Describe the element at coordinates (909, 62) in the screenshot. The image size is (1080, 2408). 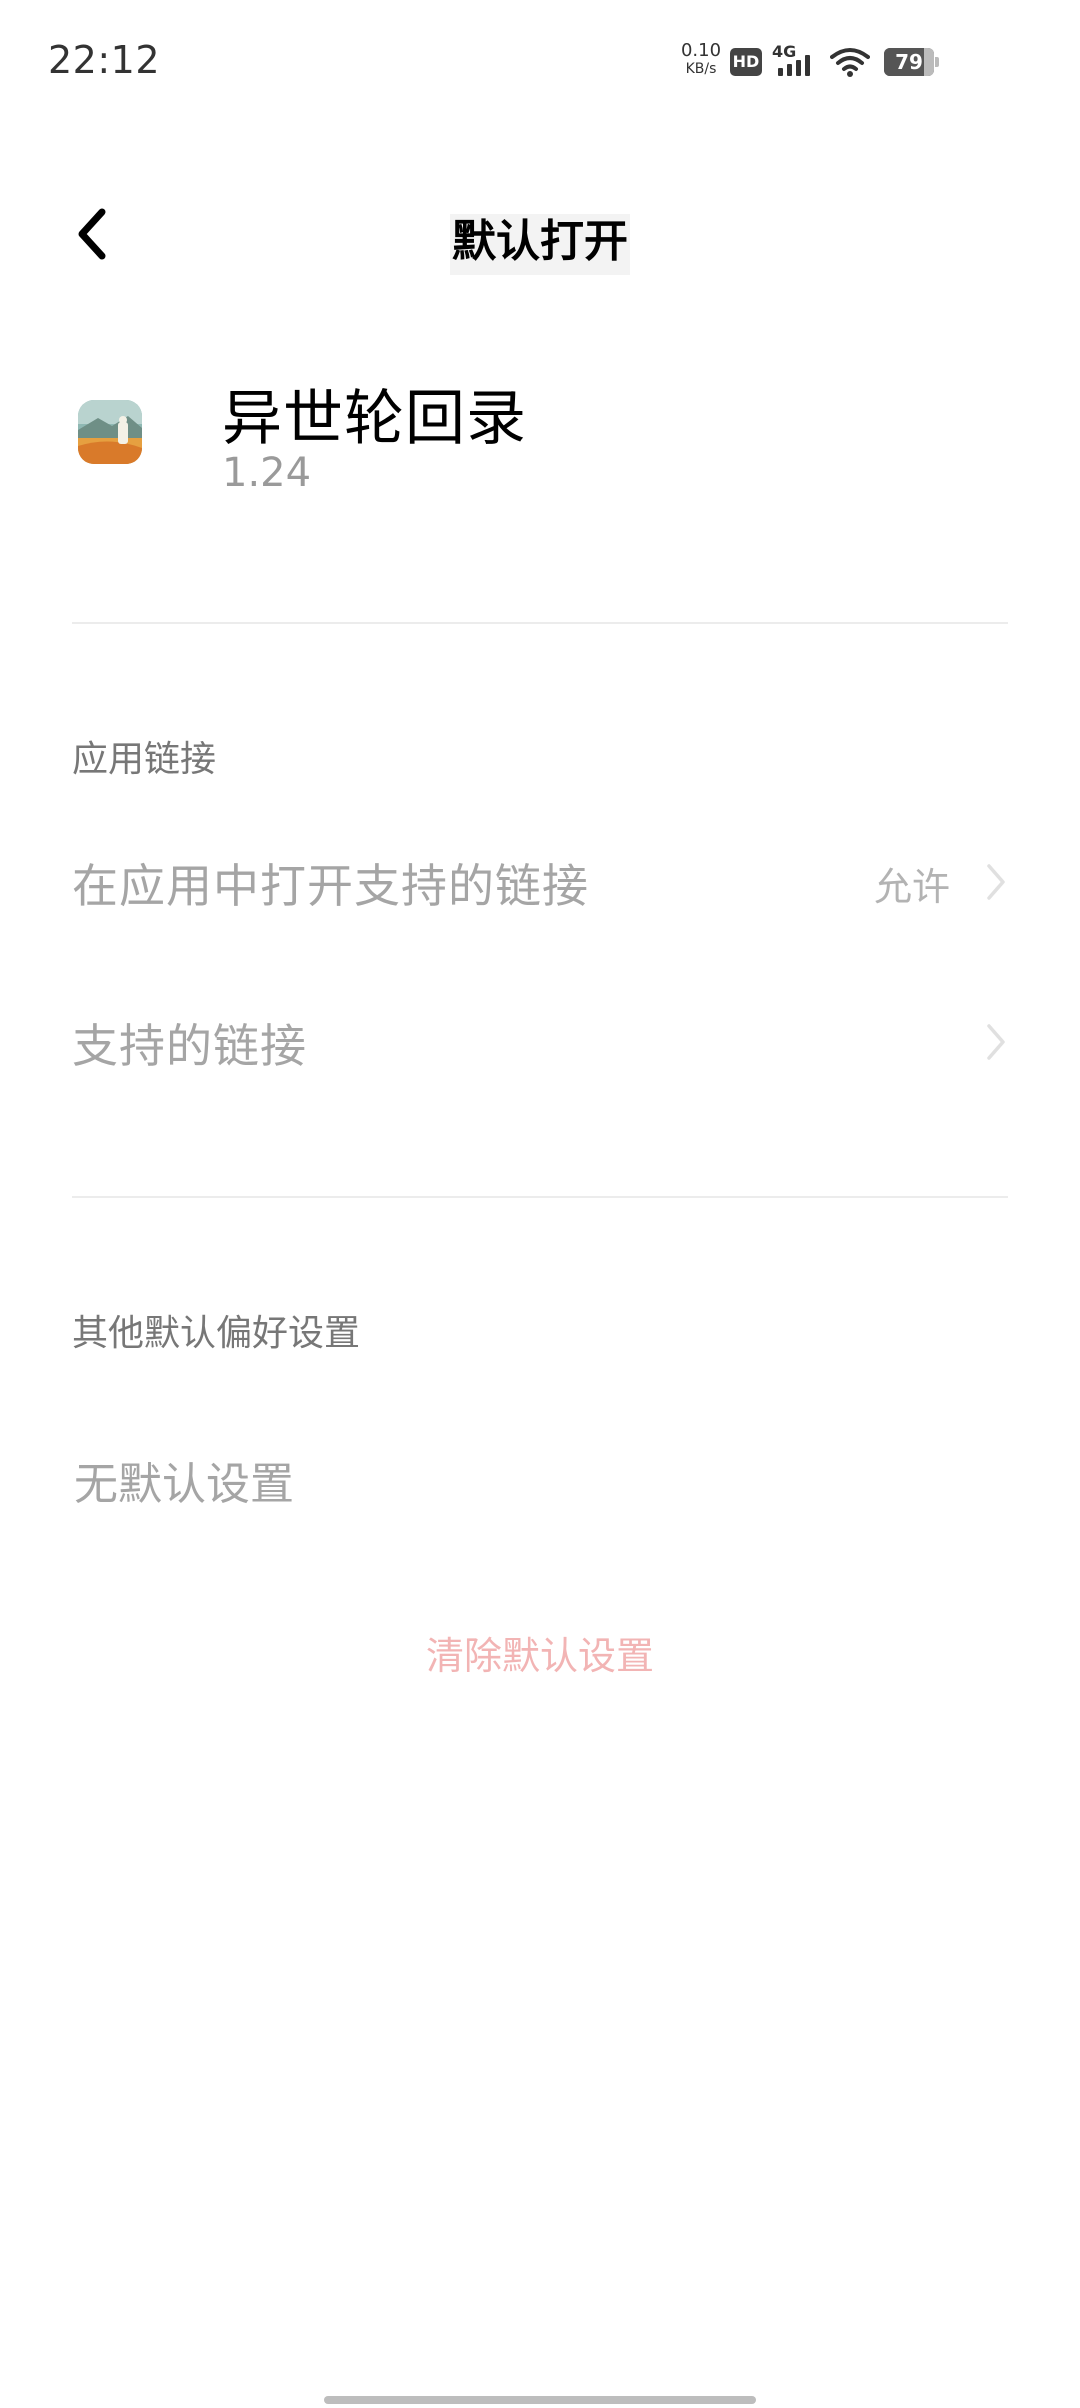
I see `battery-level: 79` at that location.